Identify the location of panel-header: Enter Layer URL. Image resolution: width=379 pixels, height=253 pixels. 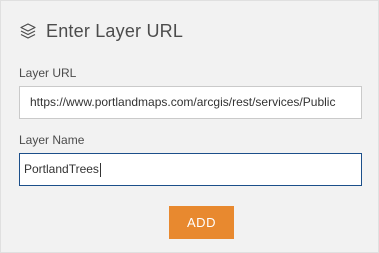
(101, 31).